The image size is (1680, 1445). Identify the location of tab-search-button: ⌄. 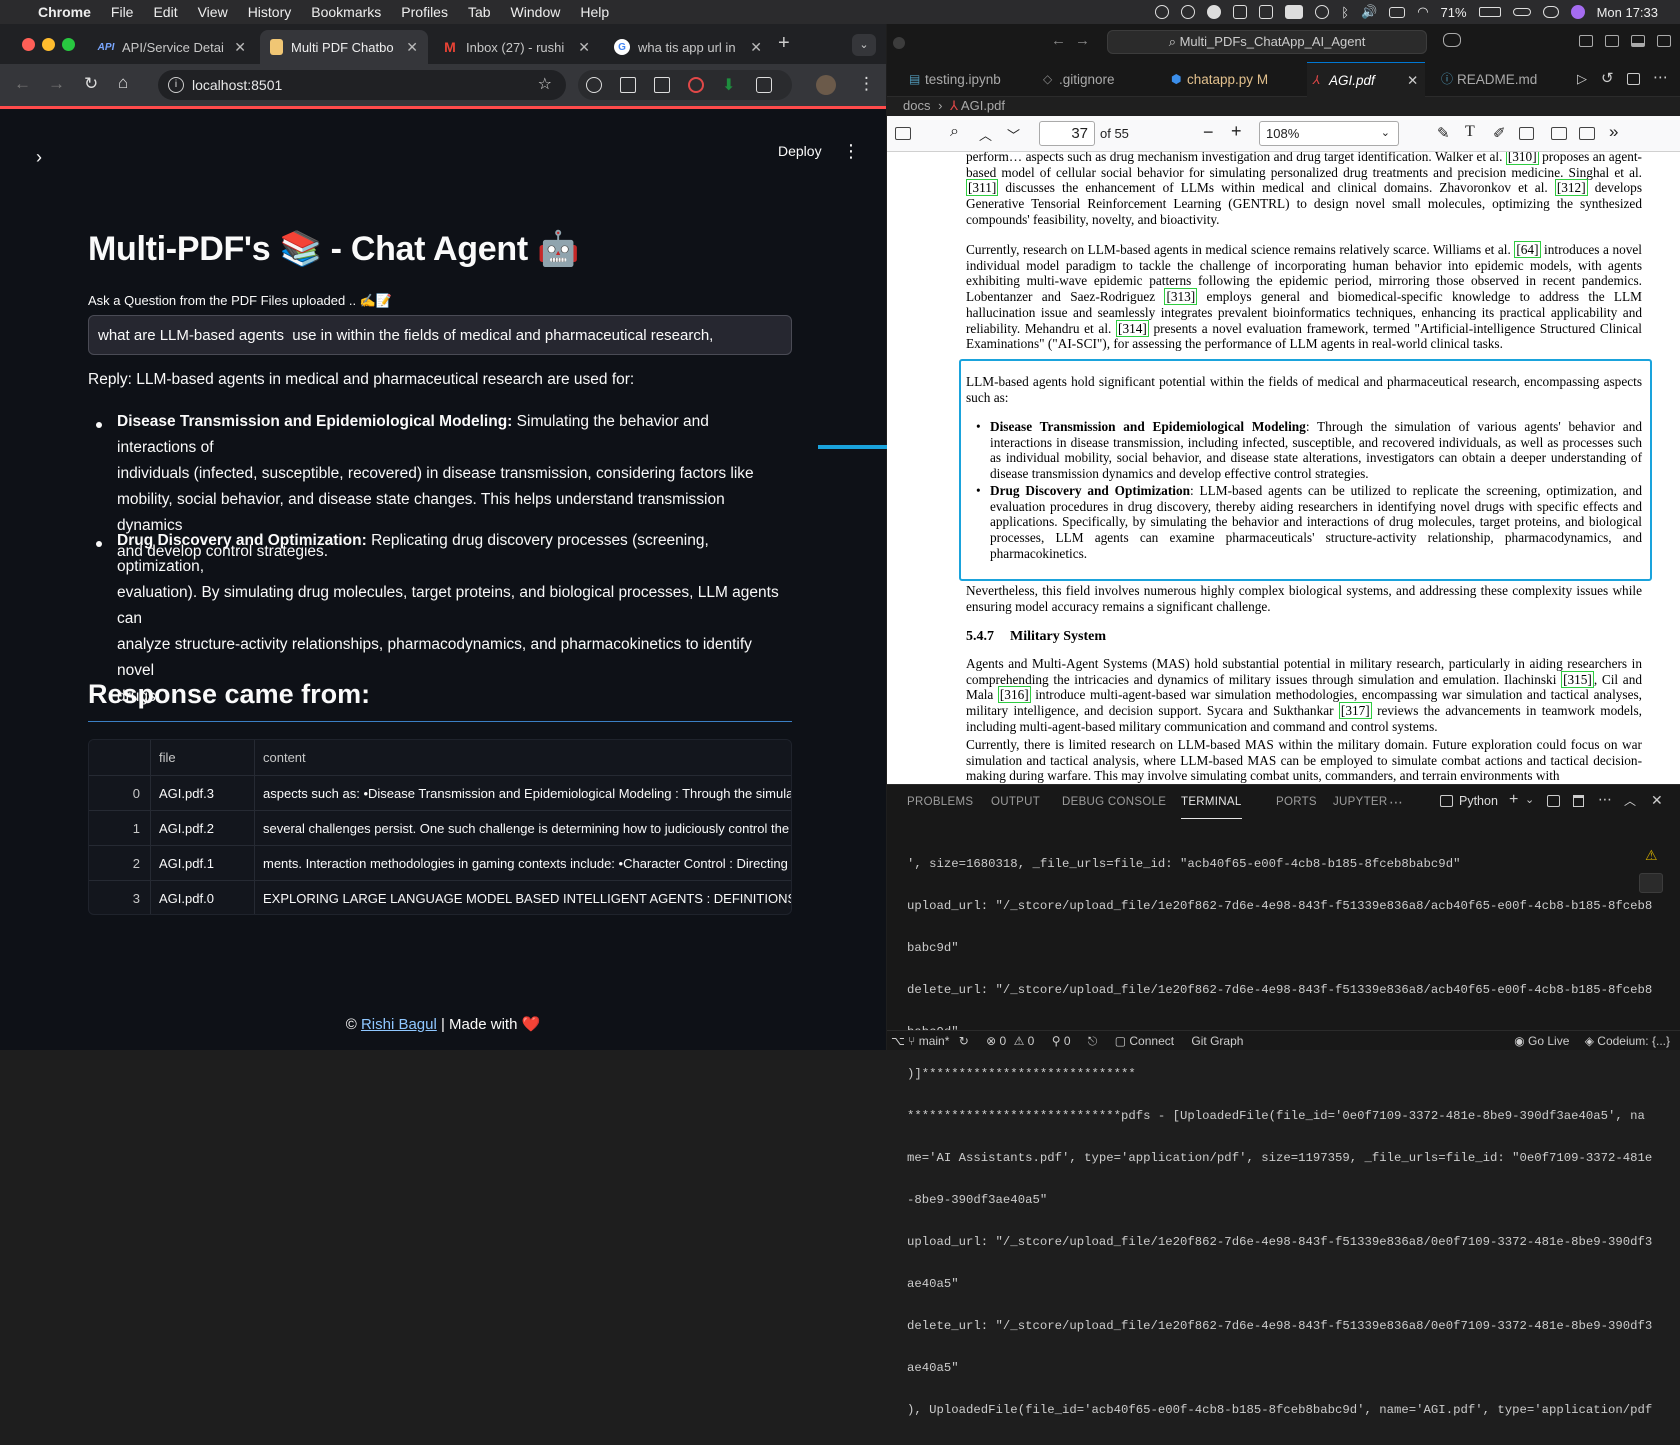
(864, 45).